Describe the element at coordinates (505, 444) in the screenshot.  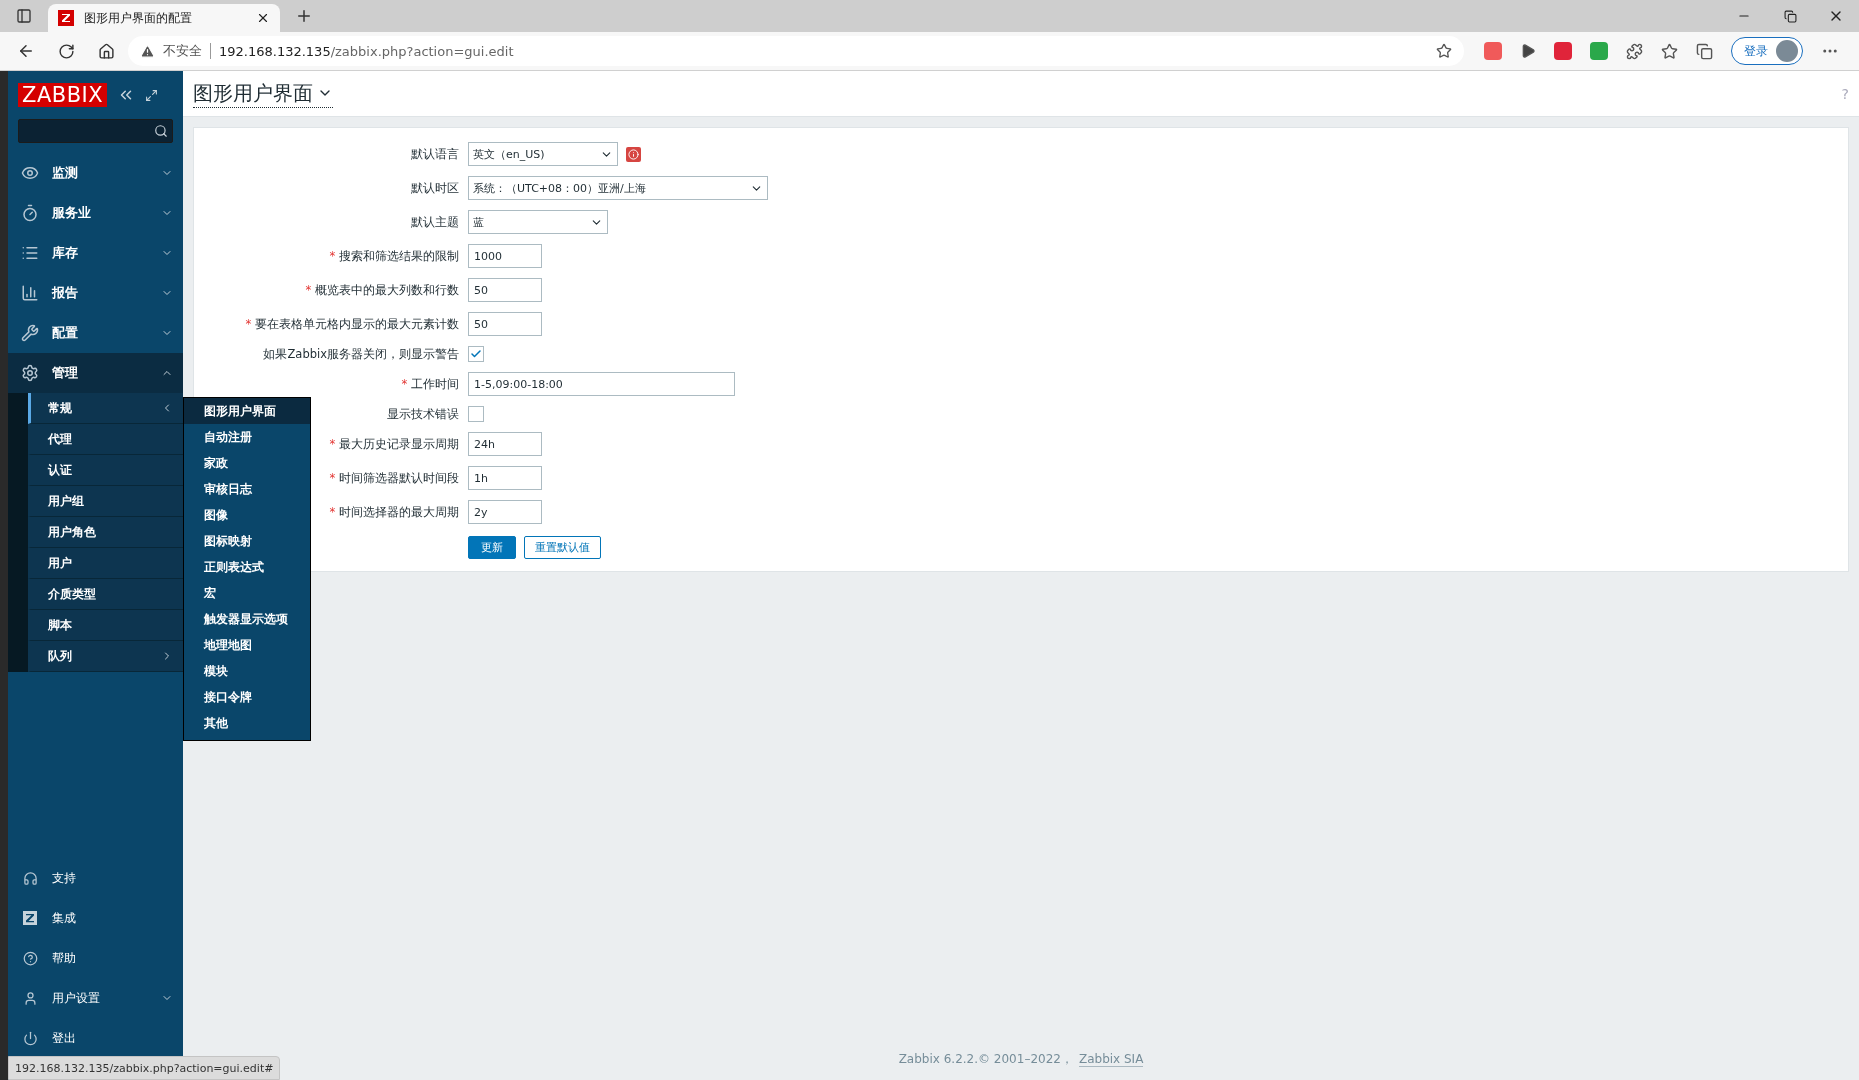
I see `input-field: 24h` at that location.